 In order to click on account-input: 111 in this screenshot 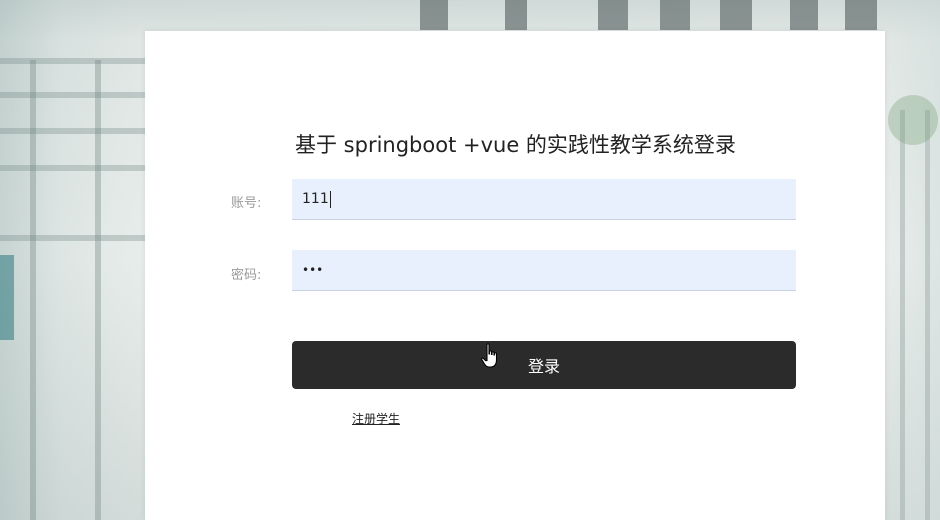, I will do `click(544, 199)`.